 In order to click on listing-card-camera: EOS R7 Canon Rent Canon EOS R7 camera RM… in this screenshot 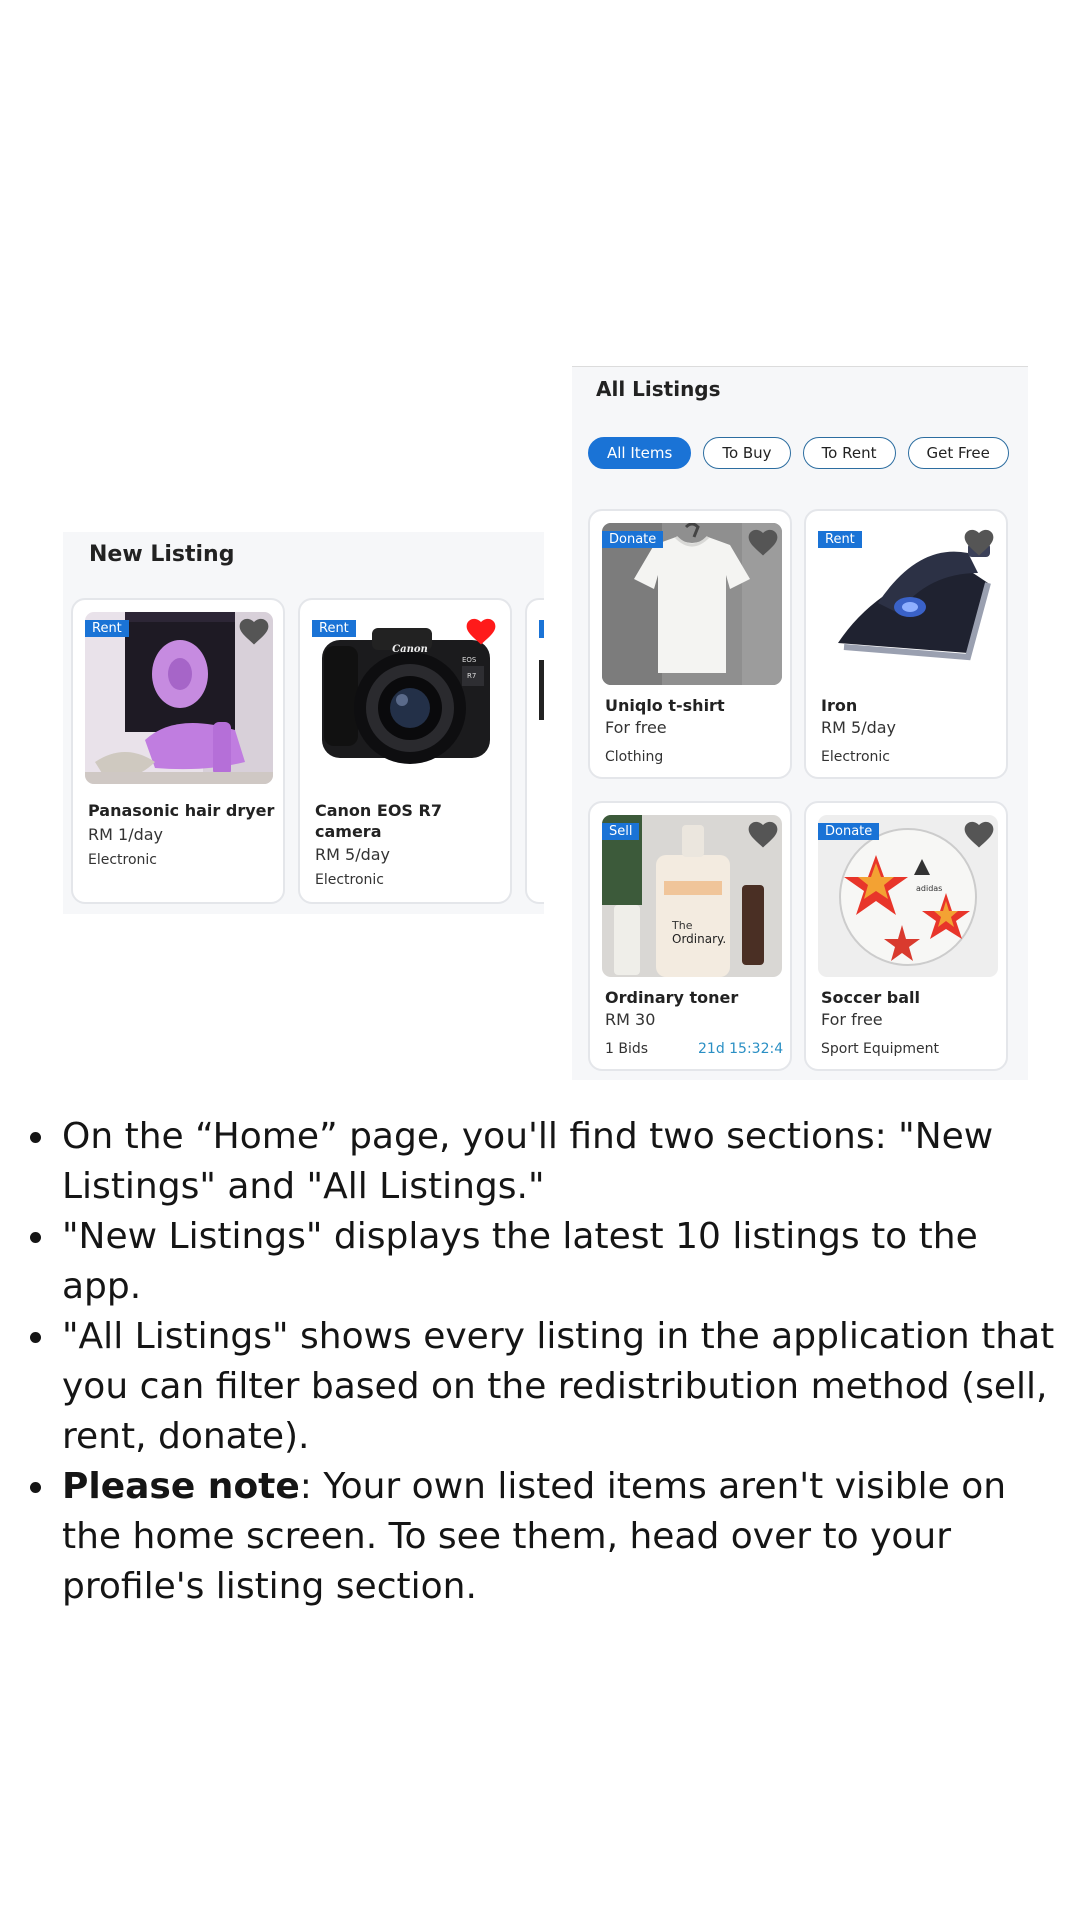, I will do `click(405, 751)`.